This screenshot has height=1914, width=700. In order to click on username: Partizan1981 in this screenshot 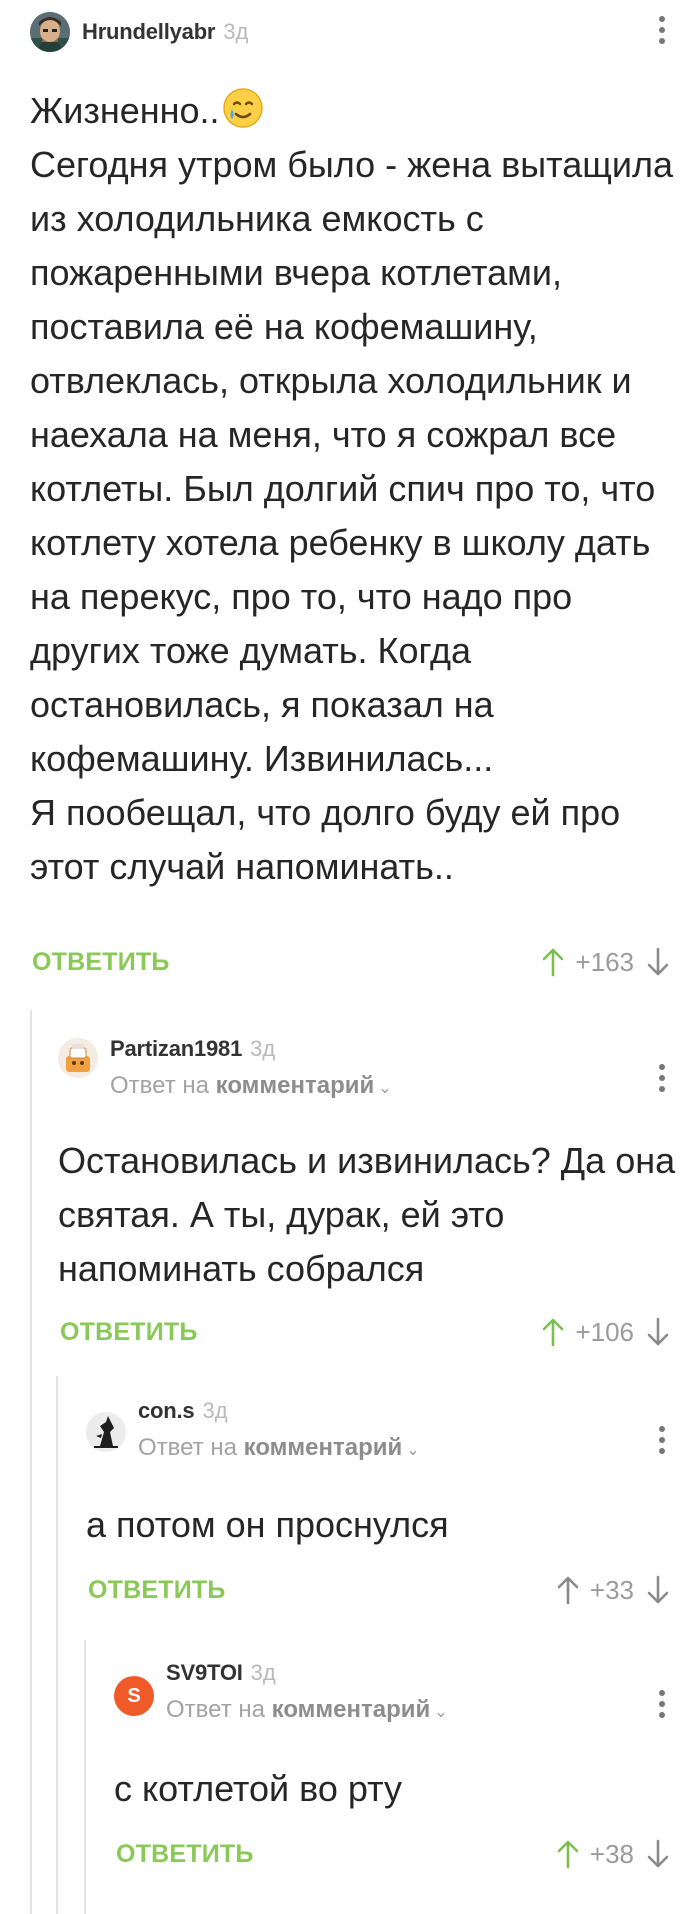, I will do `click(176, 1049)`.